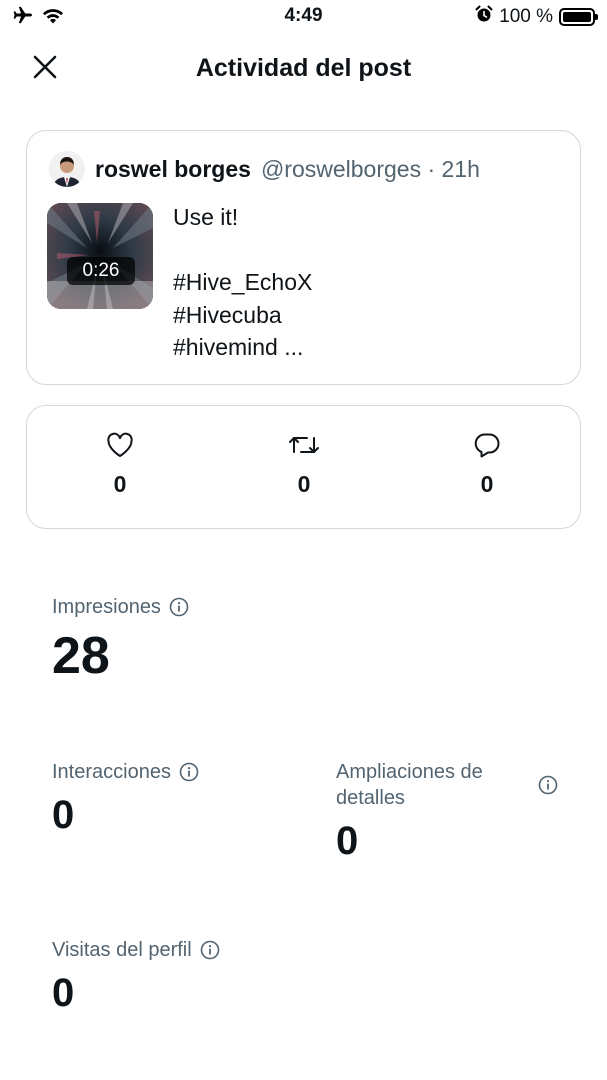 The image size is (607, 1080). I want to click on impressions-stat: Impresiones 28, so click(120, 640).